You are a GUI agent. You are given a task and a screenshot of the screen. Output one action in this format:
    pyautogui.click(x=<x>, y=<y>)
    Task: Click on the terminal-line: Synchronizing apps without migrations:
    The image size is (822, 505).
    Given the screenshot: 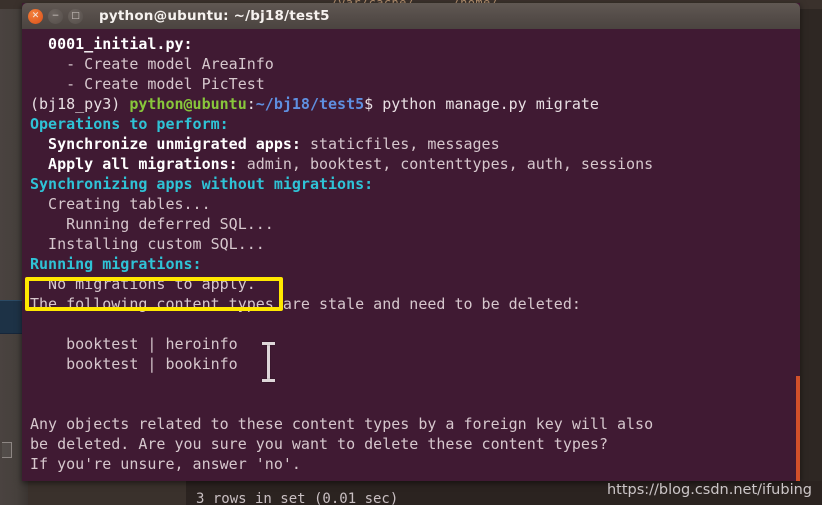 What is the action you would take?
    pyautogui.click(x=415, y=184)
    